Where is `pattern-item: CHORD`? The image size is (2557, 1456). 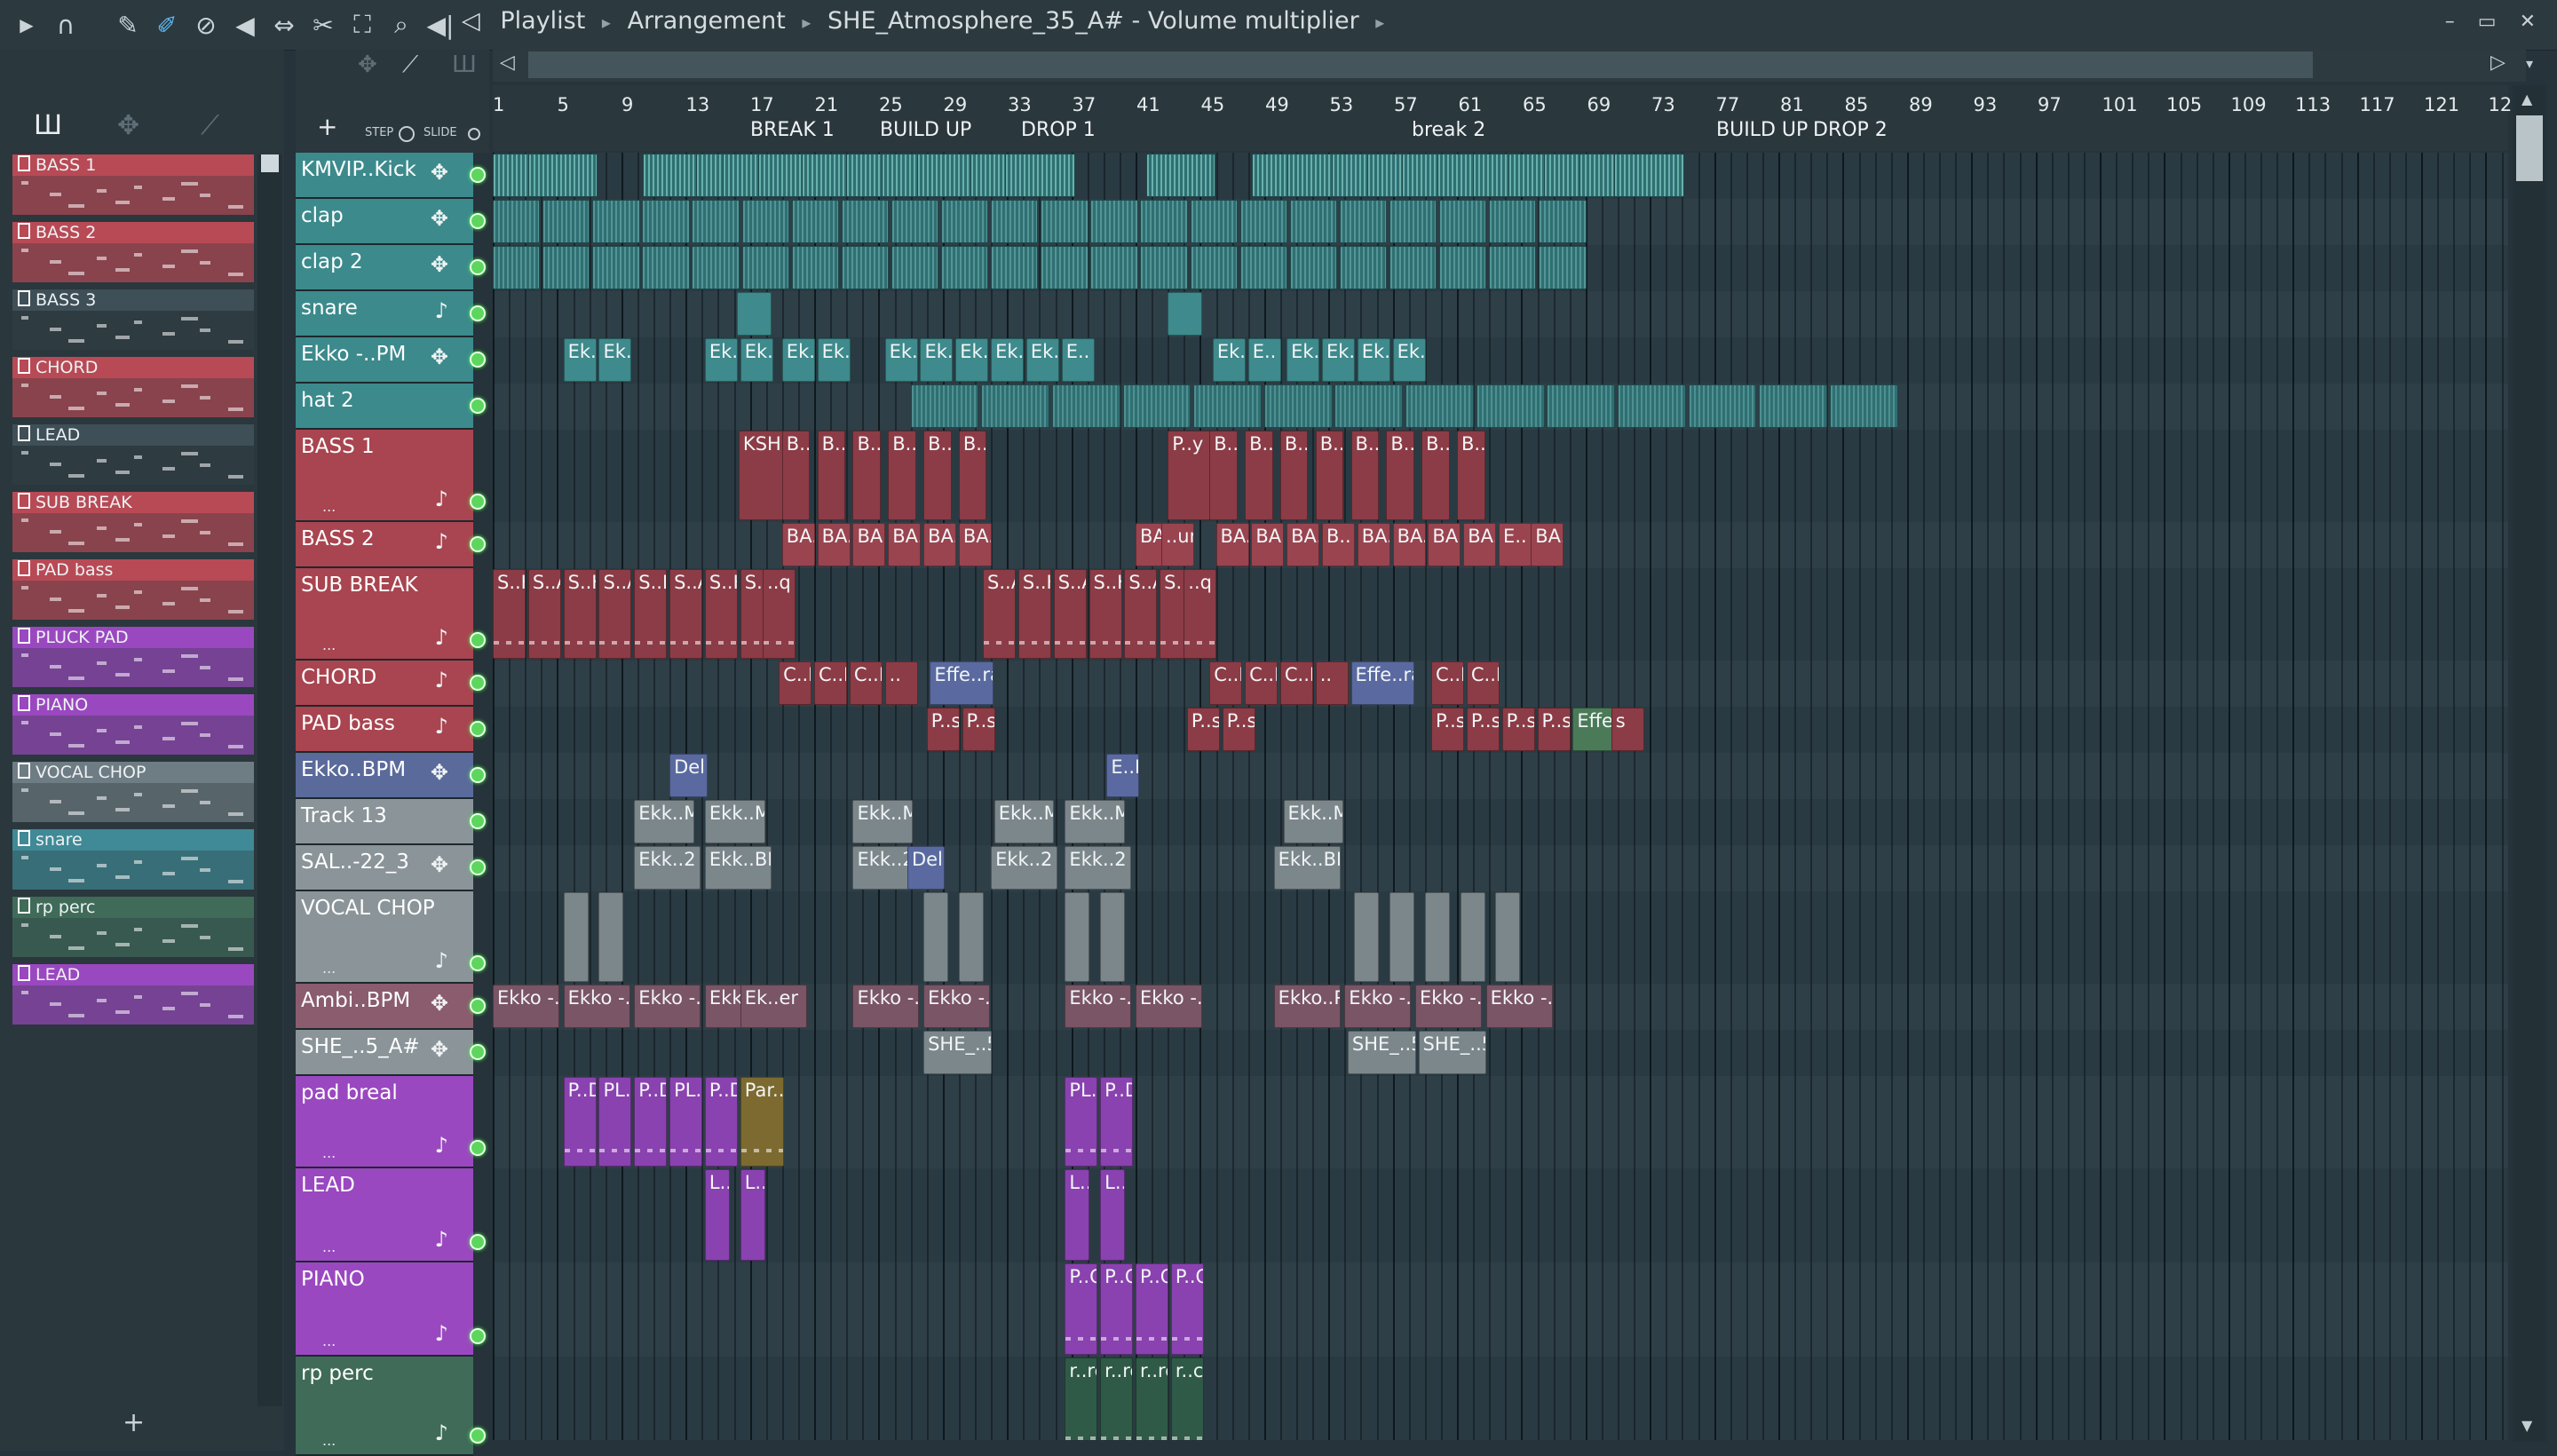
pattern-item: CHORD is located at coordinates (133, 387).